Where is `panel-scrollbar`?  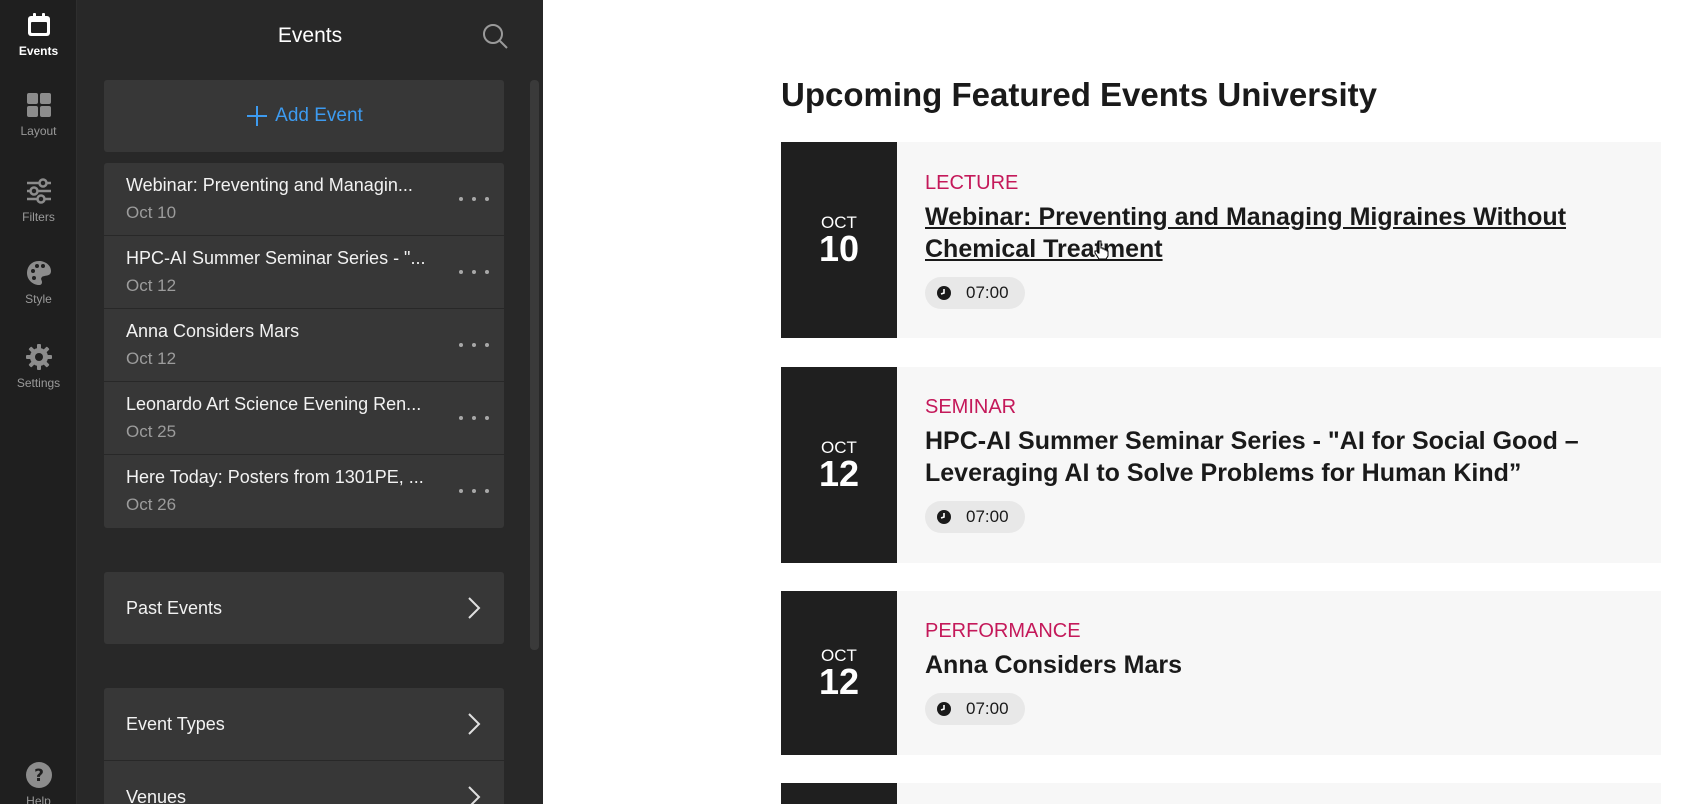
panel-scrollbar is located at coordinates (534, 365).